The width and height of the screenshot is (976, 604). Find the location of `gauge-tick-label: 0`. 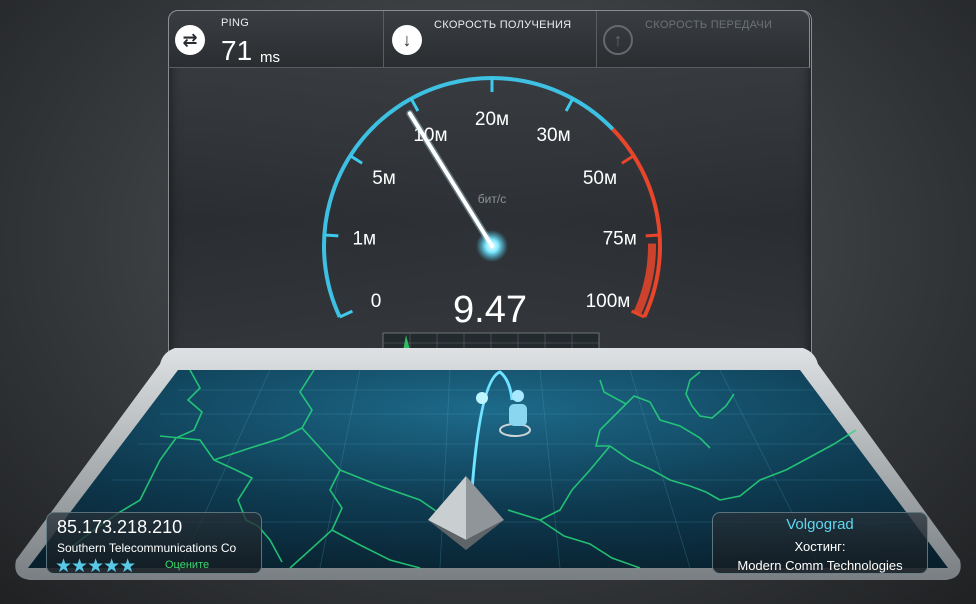

gauge-tick-label: 0 is located at coordinates (376, 301).